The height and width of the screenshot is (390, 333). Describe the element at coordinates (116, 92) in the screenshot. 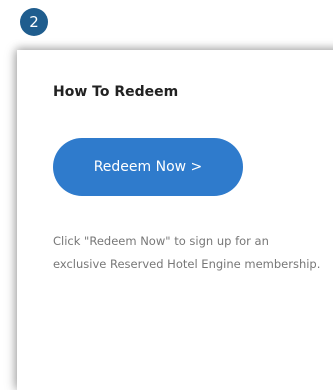

I see `card-title: How To Redeem` at that location.